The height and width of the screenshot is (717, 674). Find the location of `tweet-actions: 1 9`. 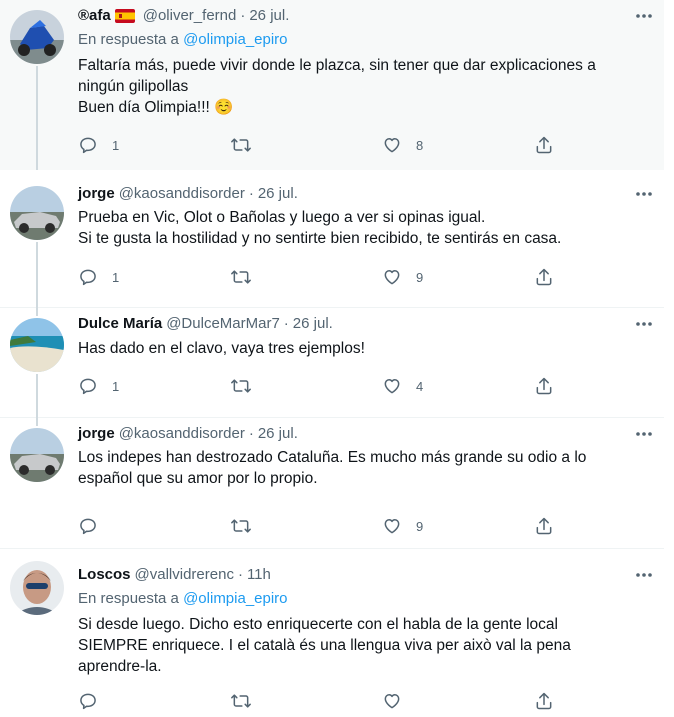

tweet-actions: 1 9 is located at coordinates (318, 277).